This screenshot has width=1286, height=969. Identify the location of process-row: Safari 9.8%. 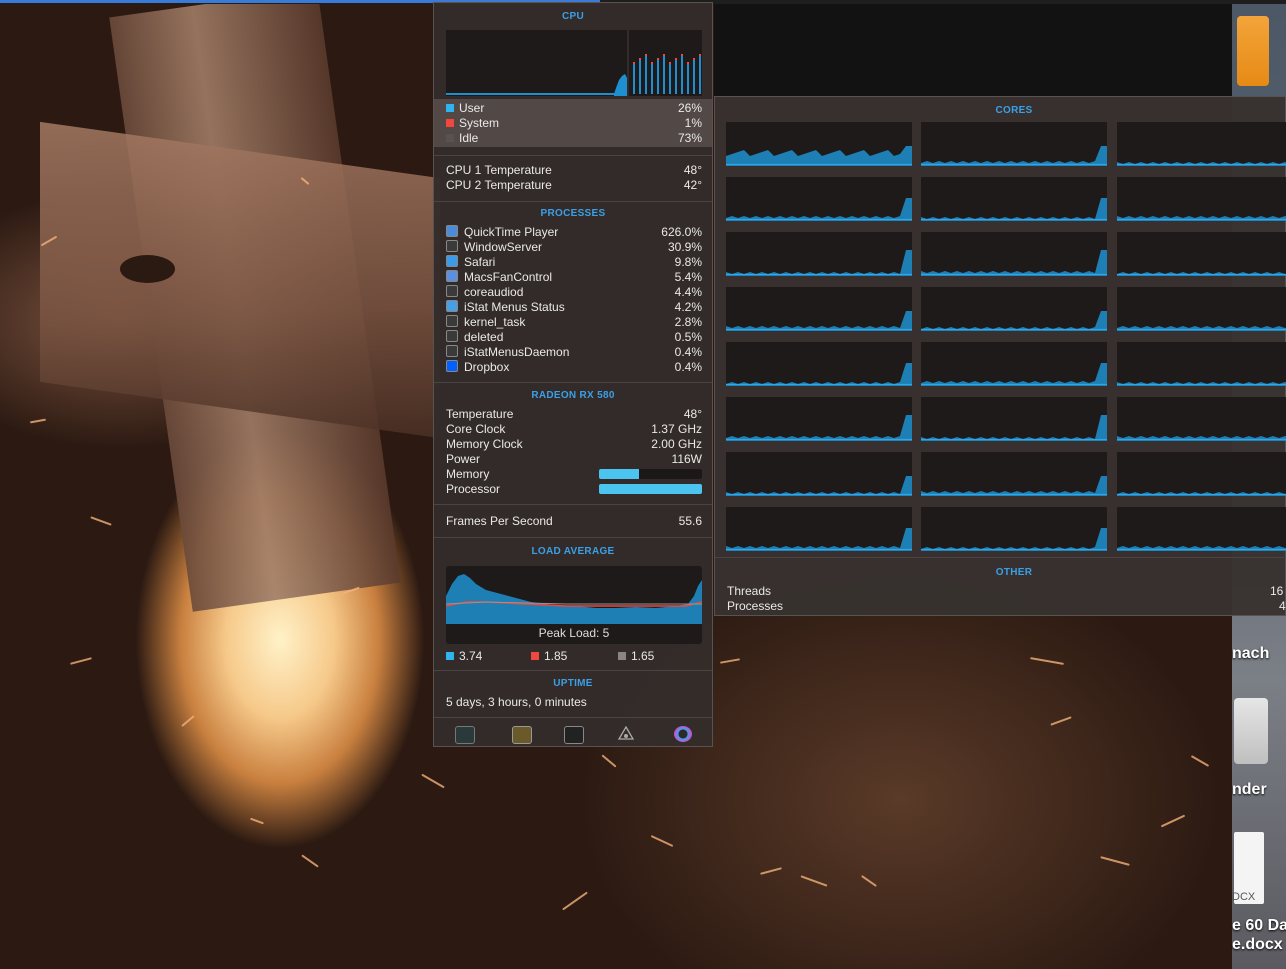
(574, 262).